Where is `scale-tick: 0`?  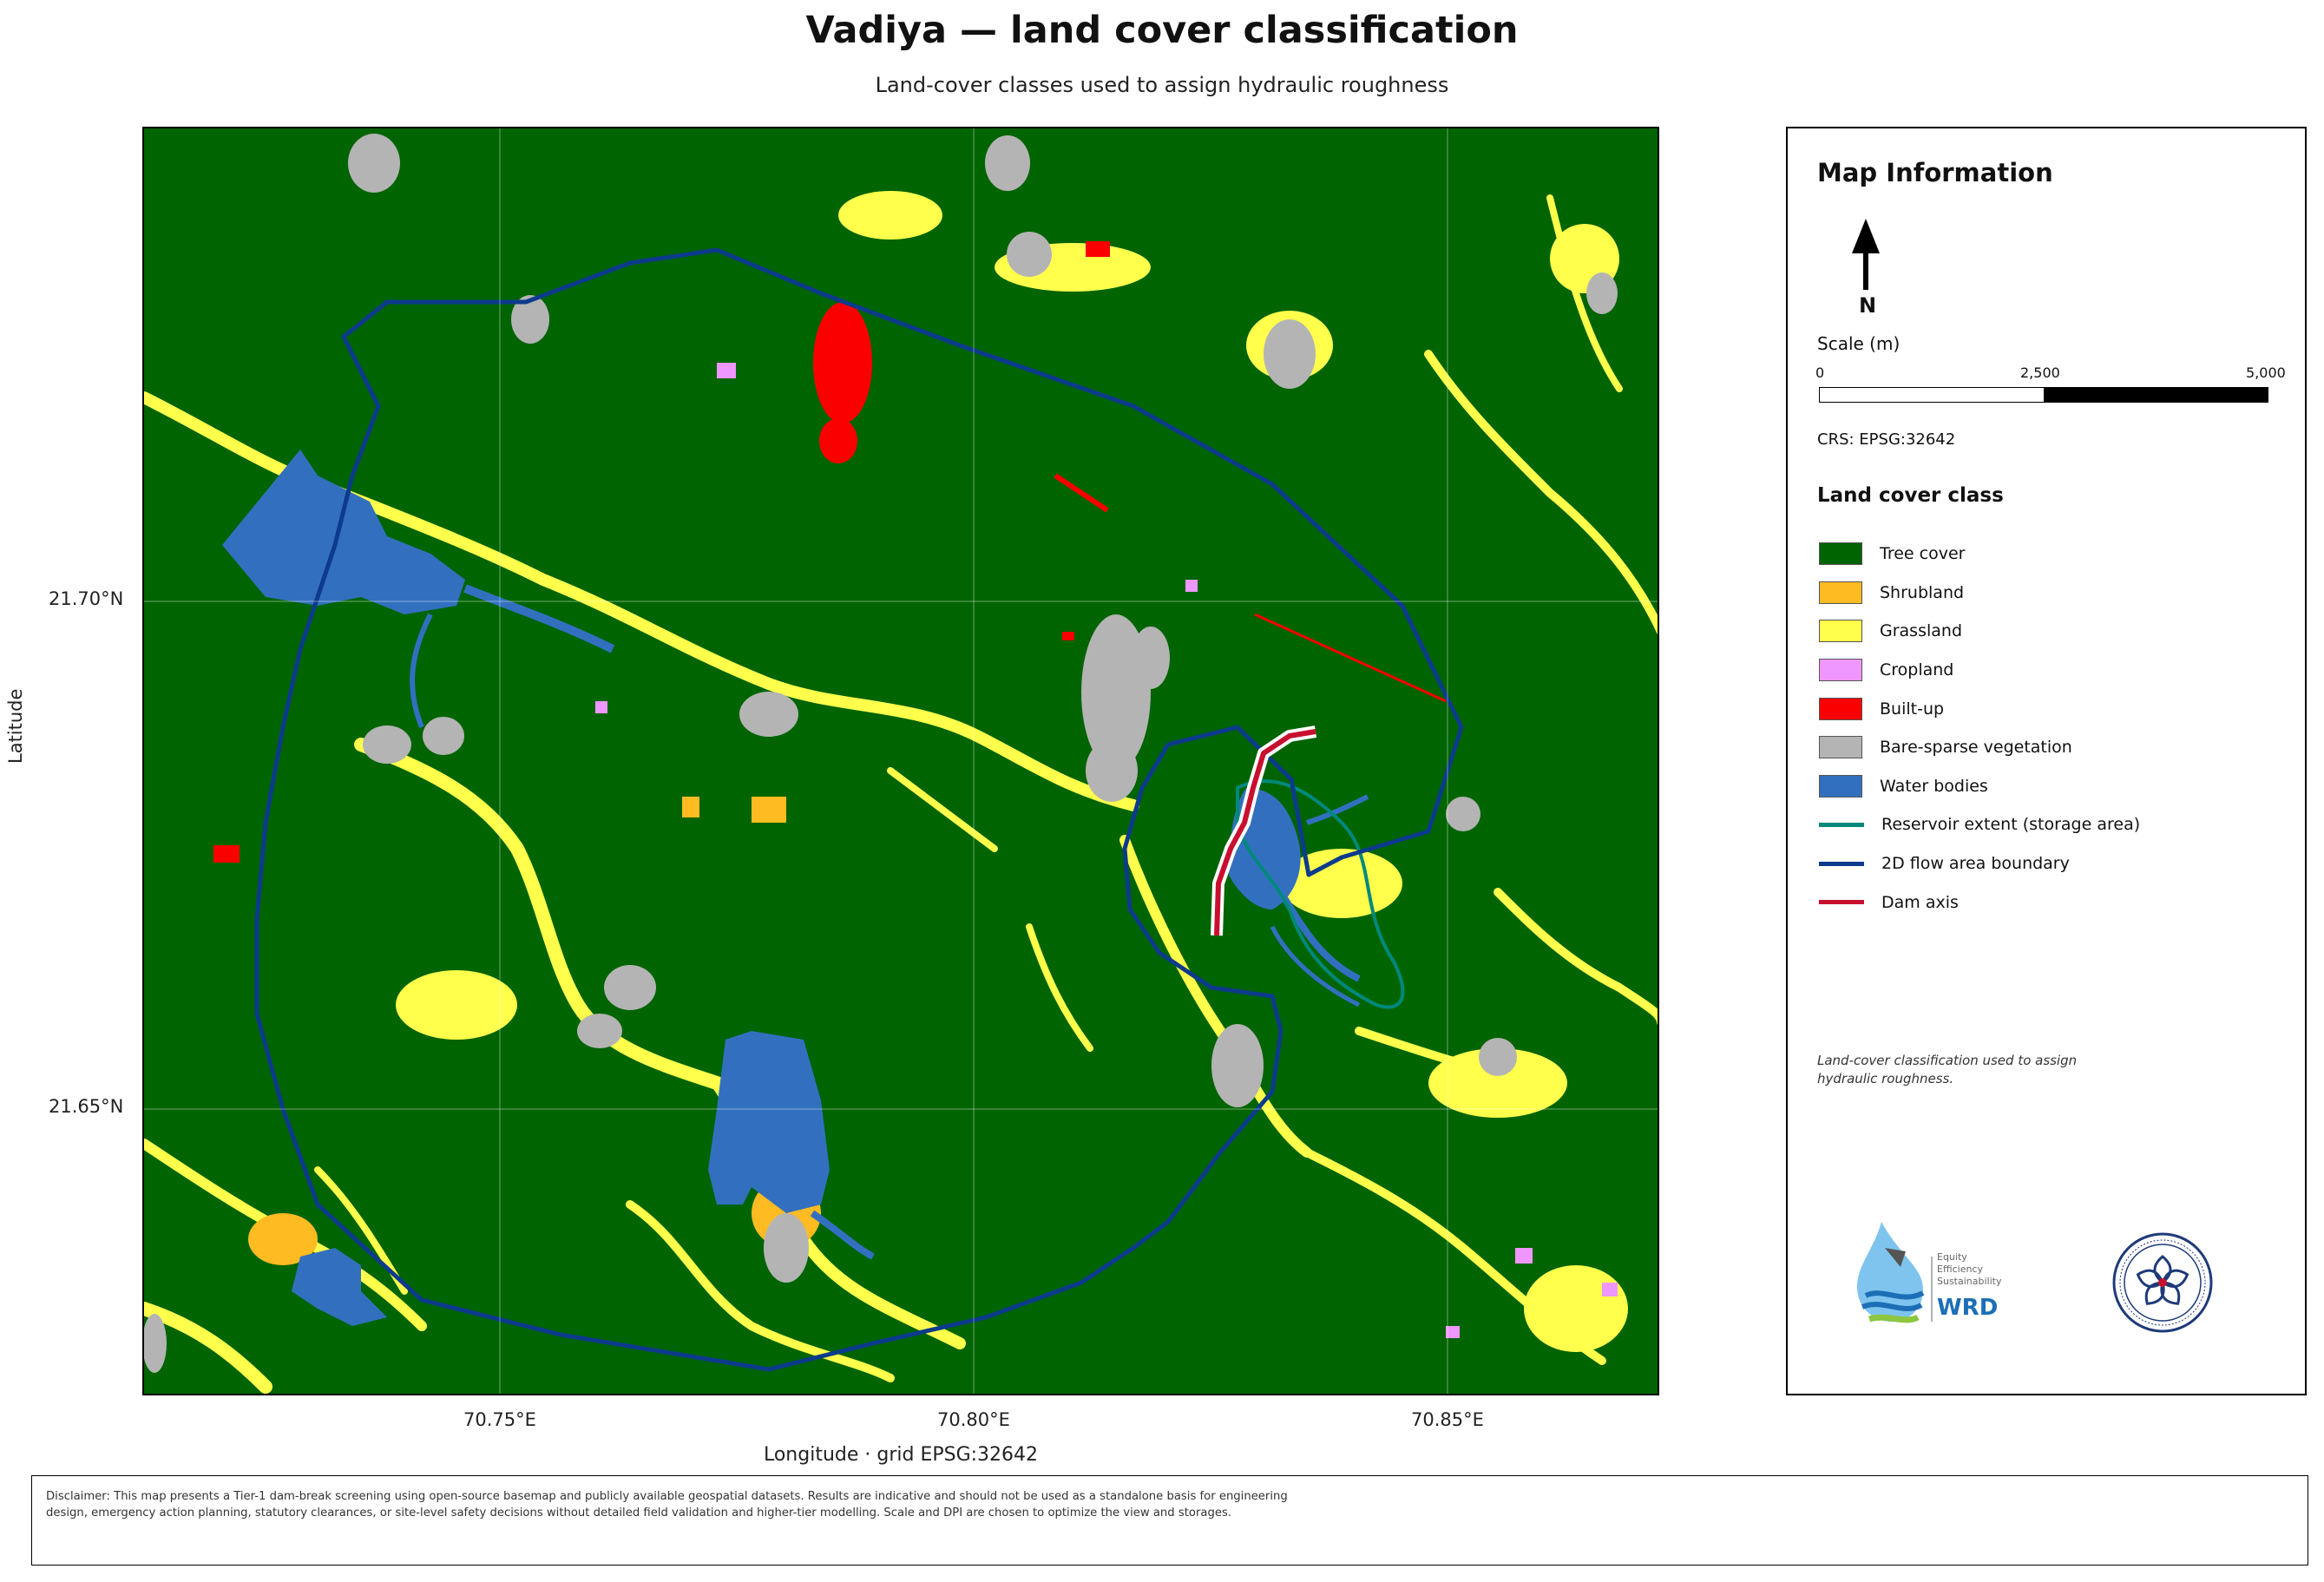
scale-tick: 0 is located at coordinates (1820, 373).